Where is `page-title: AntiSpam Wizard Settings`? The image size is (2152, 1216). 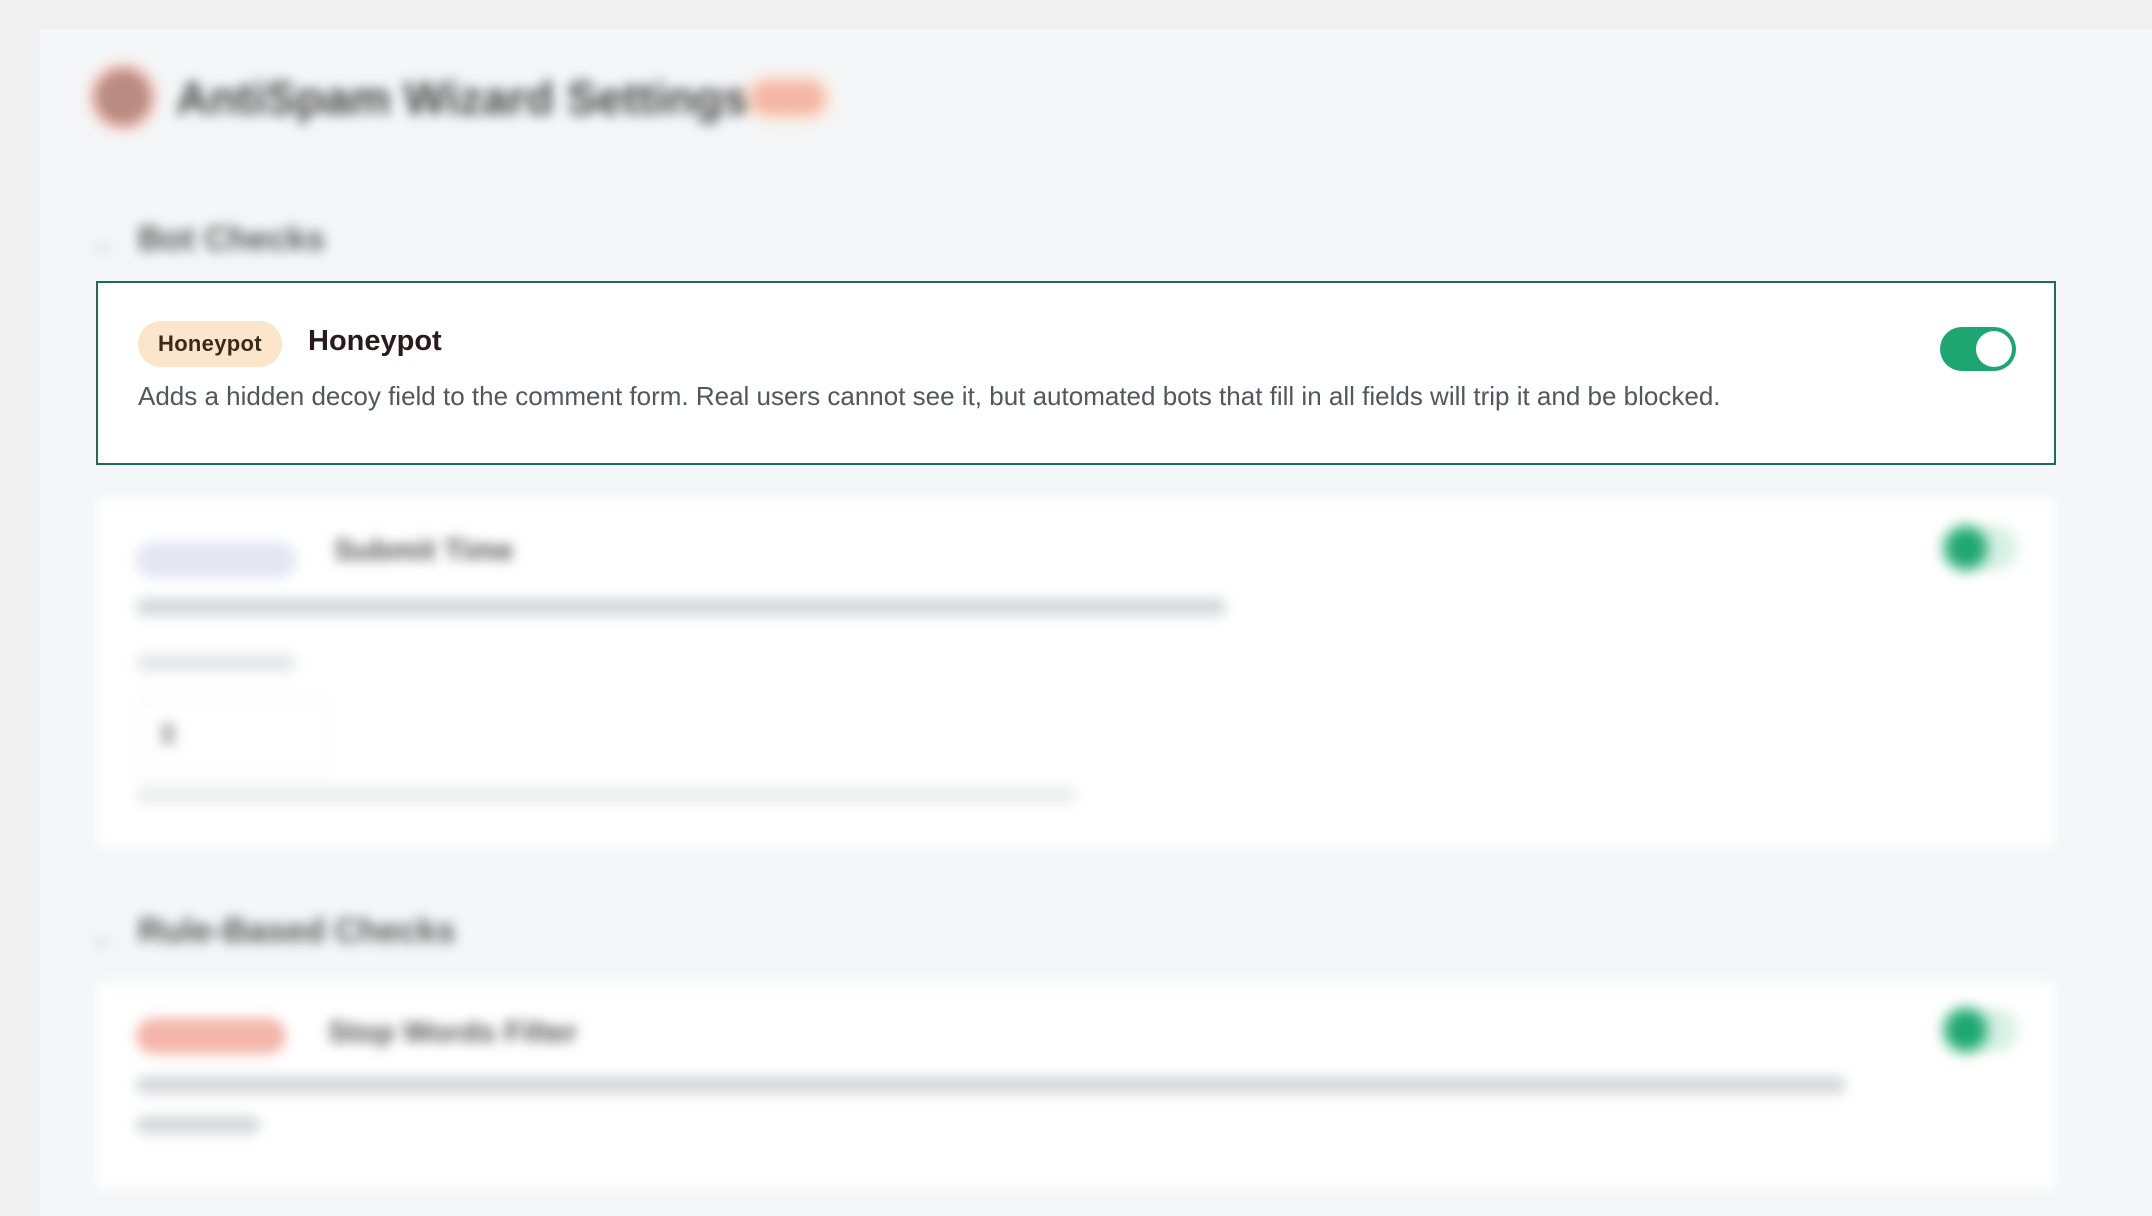 page-title: AntiSpam Wizard Settings is located at coordinates (462, 98).